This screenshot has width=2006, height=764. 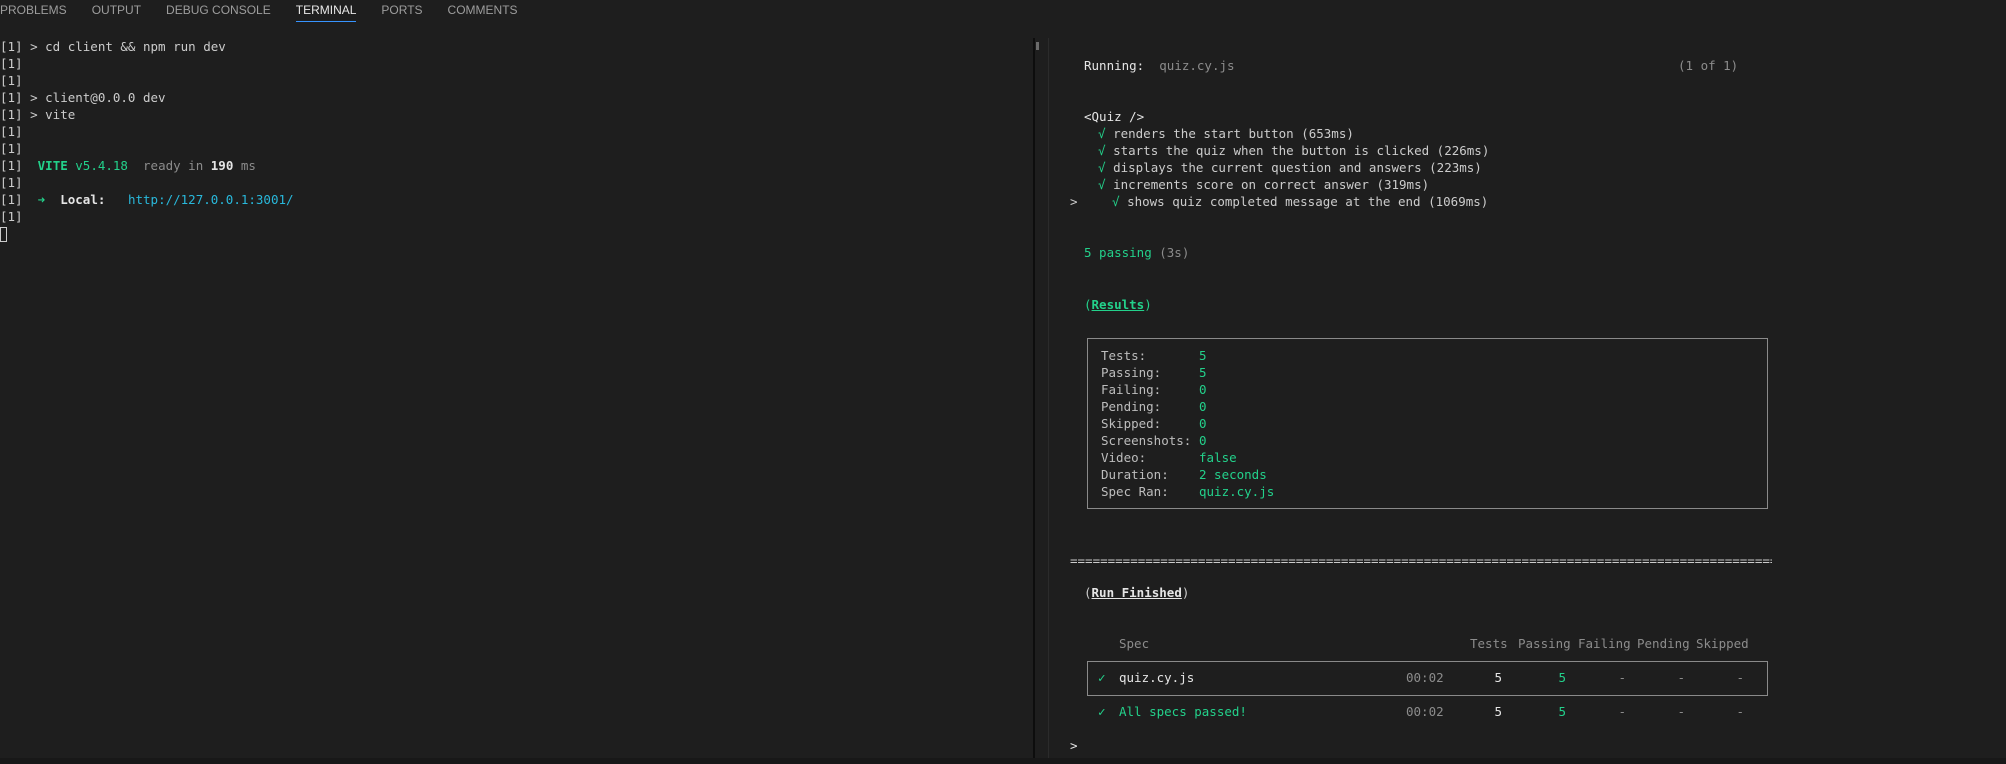 What do you see at coordinates (1498, 677) in the screenshot?
I see `spec-tests: 5` at bounding box center [1498, 677].